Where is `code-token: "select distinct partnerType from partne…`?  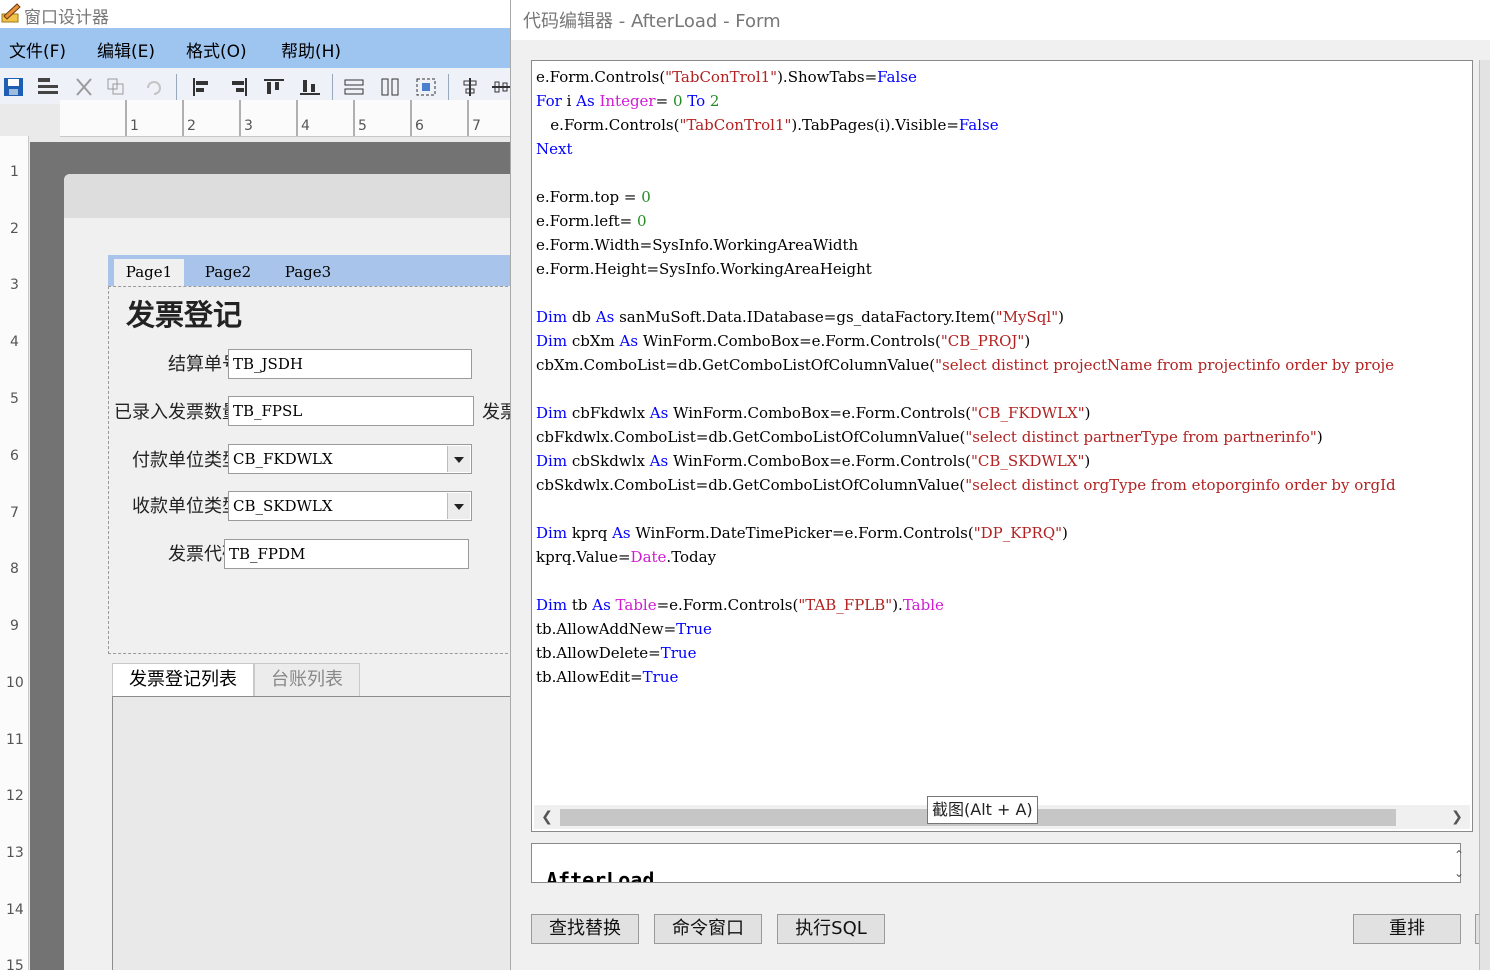 code-token: "select distinct partnerType from partne… is located at coordinates (1141, 437).